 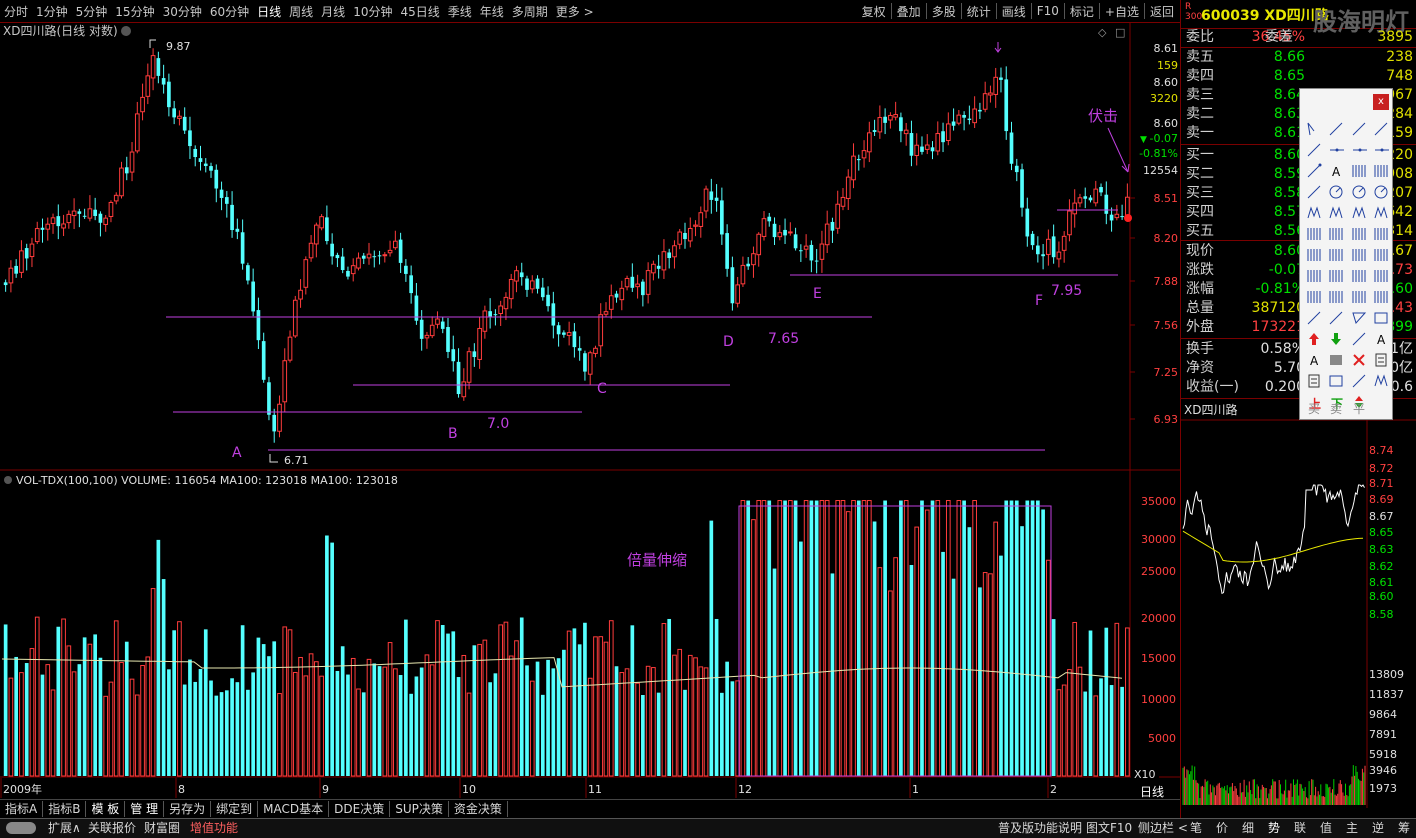 I want to click on indicator-tab: 管 理, so click(x=145, y=809).